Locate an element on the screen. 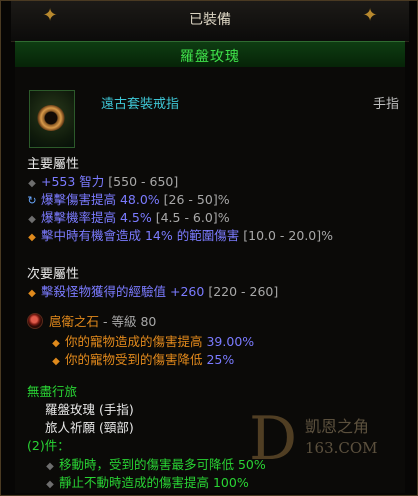 The height and width of the screenshot is (496, 418). watermark-text-1: 凱恩之角 is located at coordinates (337, 426).